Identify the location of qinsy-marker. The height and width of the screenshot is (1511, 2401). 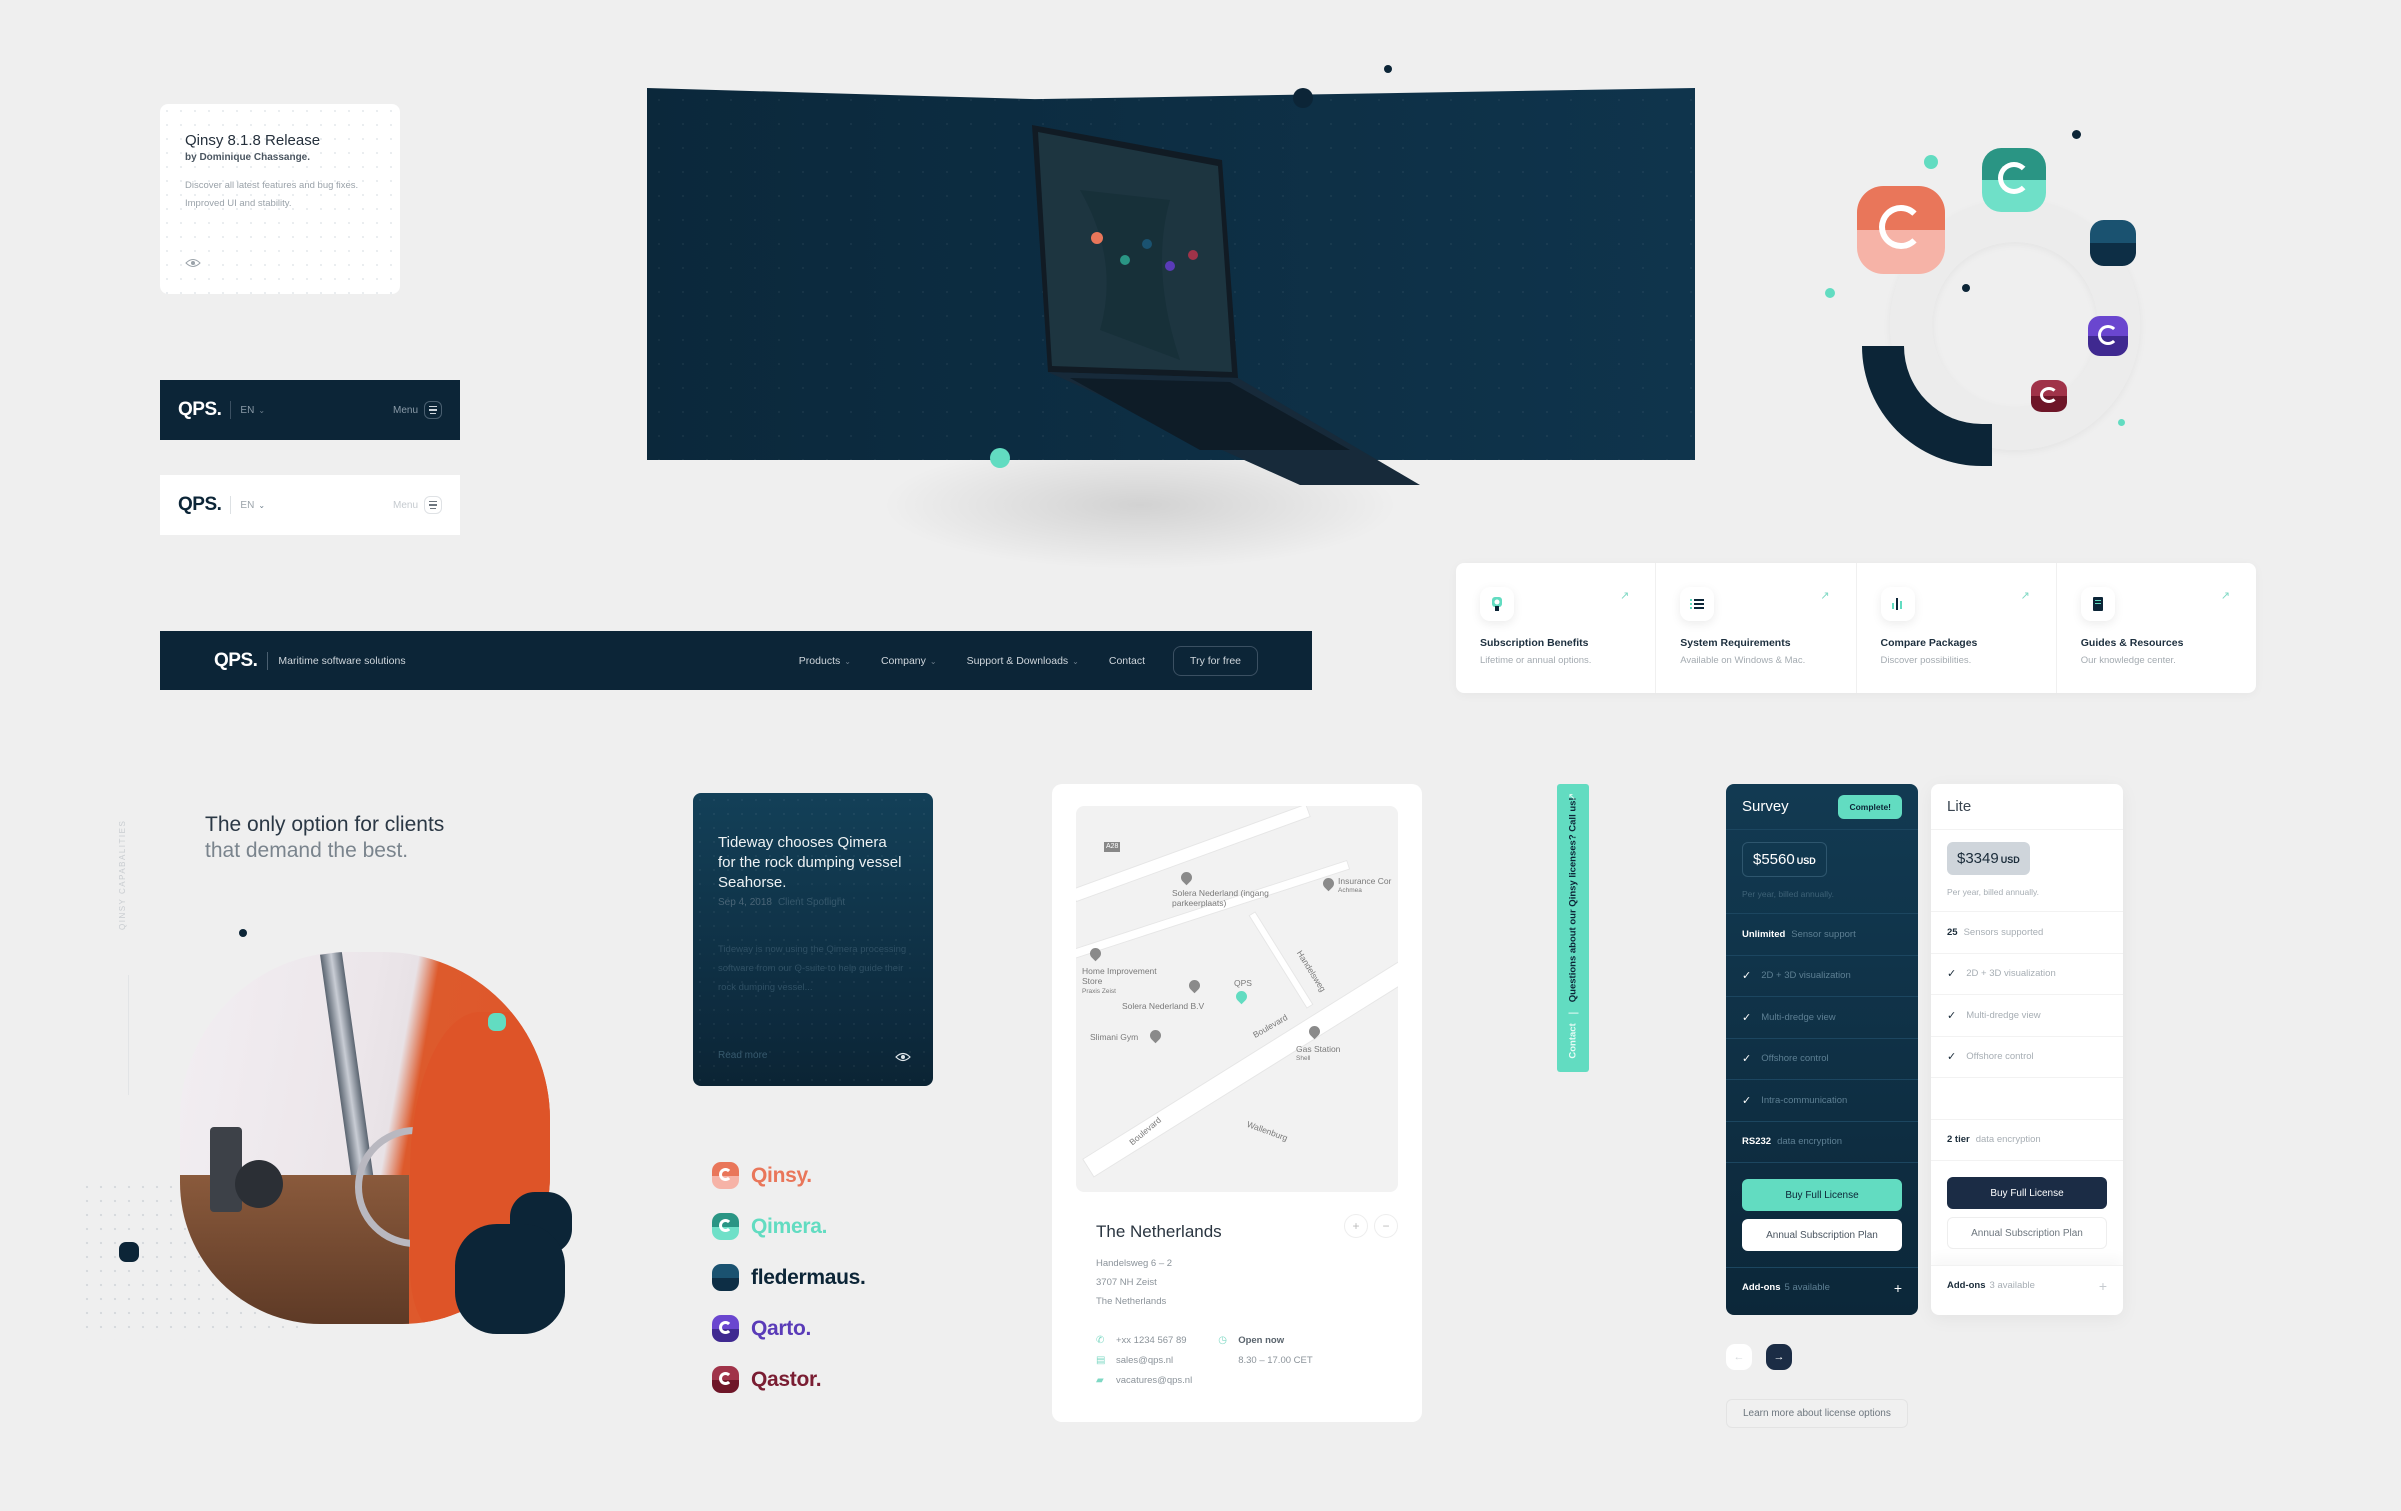
(1097, 238).